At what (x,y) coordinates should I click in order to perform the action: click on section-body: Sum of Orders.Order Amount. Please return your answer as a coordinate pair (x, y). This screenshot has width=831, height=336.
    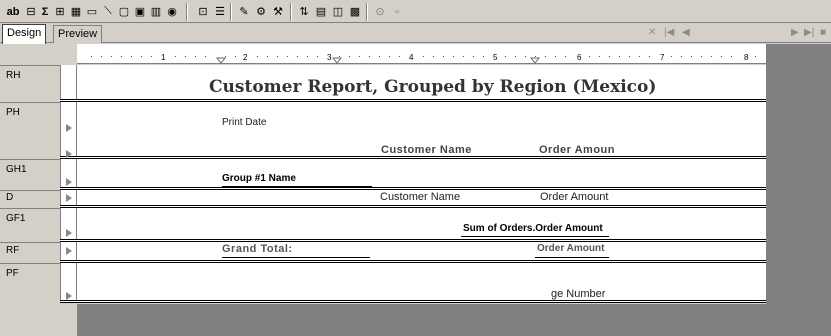
    Looking at the image, I should click on (421, 223).